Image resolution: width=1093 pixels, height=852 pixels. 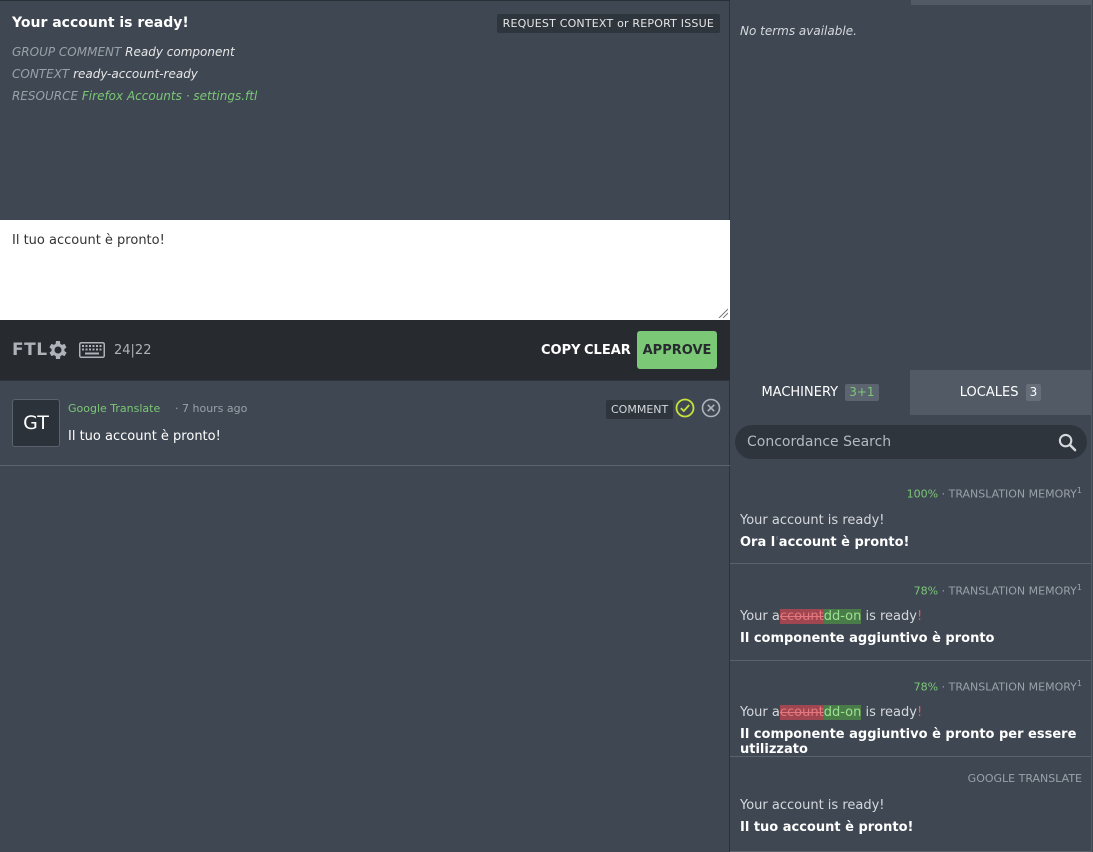 I want to click on translation-part-1: Ora l, so click(x=758, y=542).